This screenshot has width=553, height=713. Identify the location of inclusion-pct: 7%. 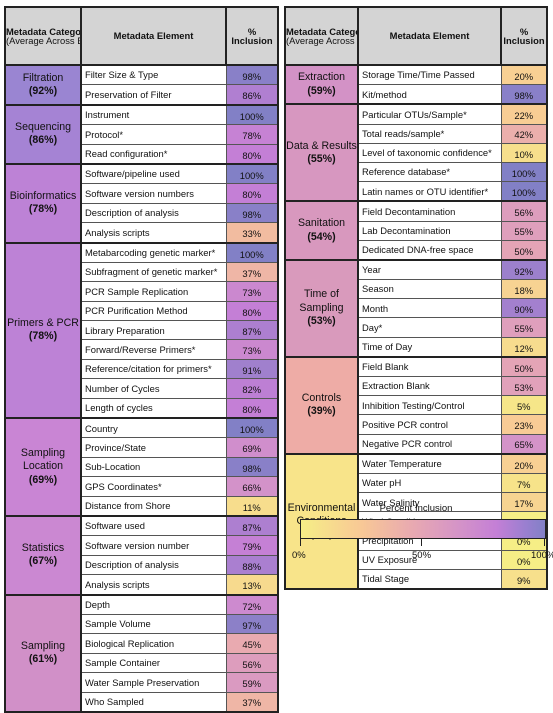
(524, 483).